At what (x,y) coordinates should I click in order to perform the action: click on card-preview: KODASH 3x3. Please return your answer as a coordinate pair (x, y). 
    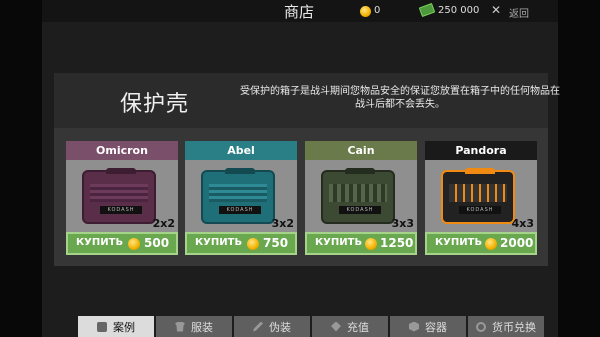
    Looking at the image, I should click on (361, 196).